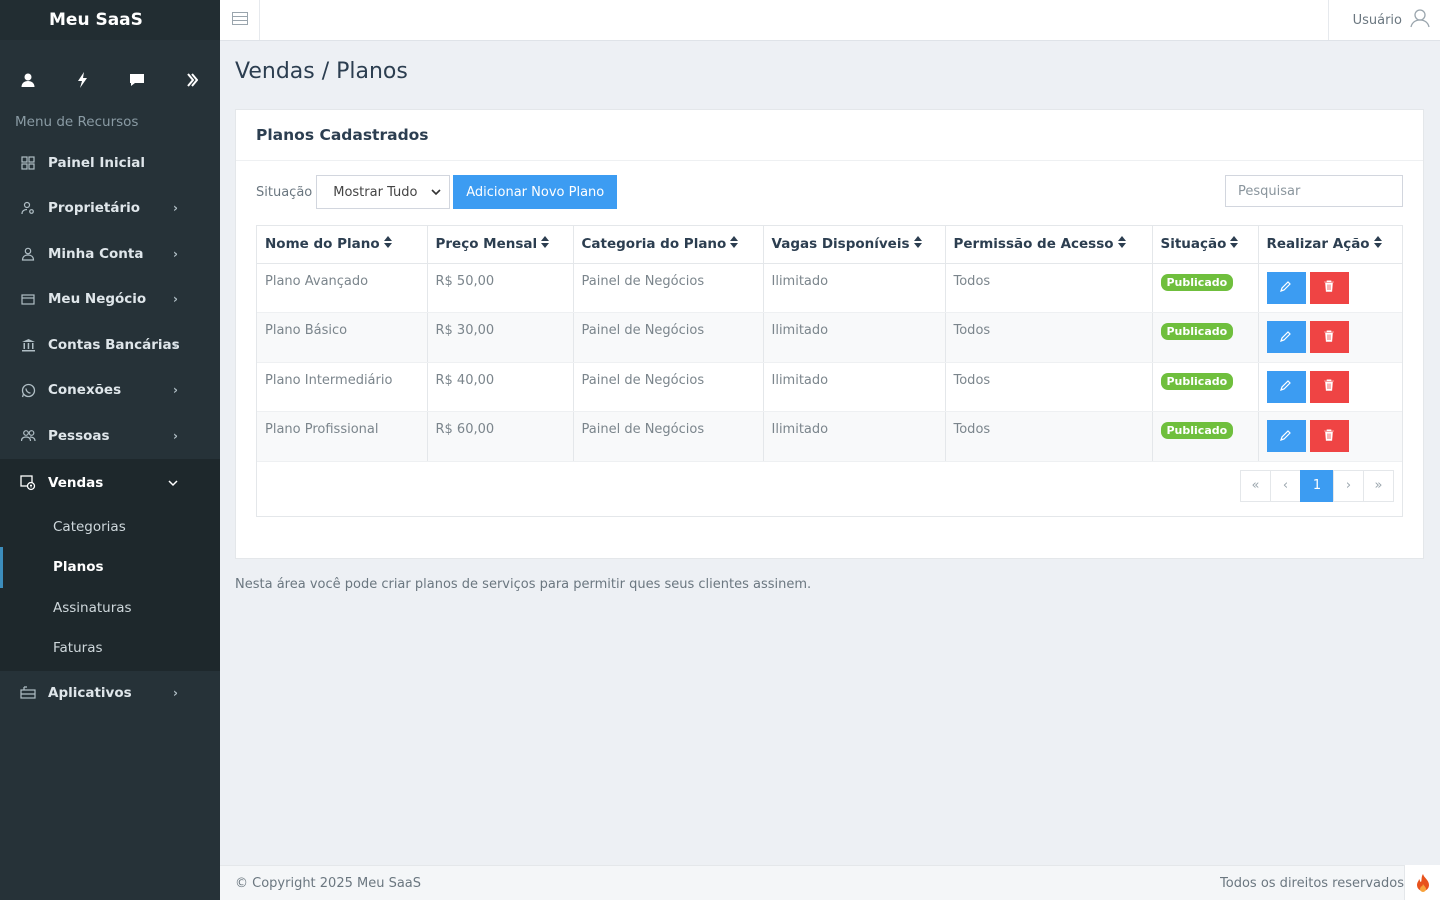 This screenshot has height=900, width=1440. Describe the element at coordinates (83, 80) in the screenshot. I see `bolt-icon` at that location.